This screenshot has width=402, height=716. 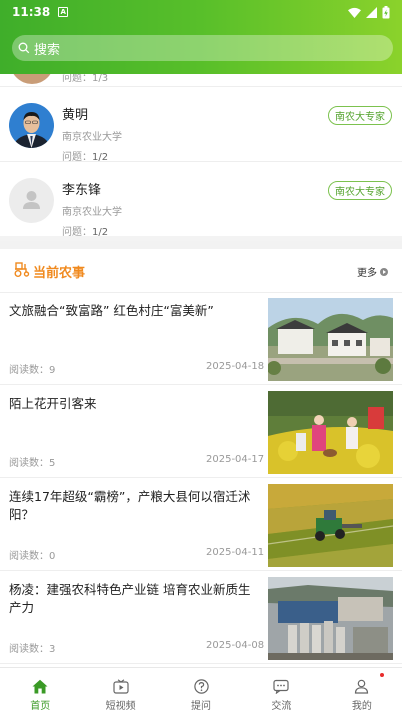 What do you see at coordinates (22, 269) in the screenshot?
I see `tractor-icon` at bounding box center [22, 269].